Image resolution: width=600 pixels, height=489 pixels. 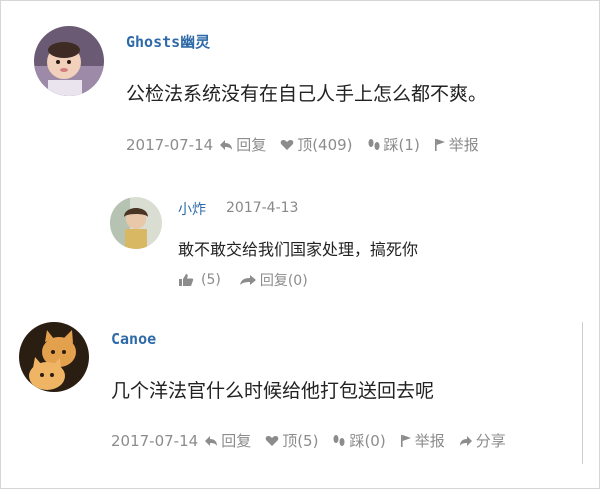 What do you see at coordinates (307, 94) in the screenshot?
I see `comment-text: 公检法系统没有在自己人手上怎么都不爽。` at bounding box center [307, 94].